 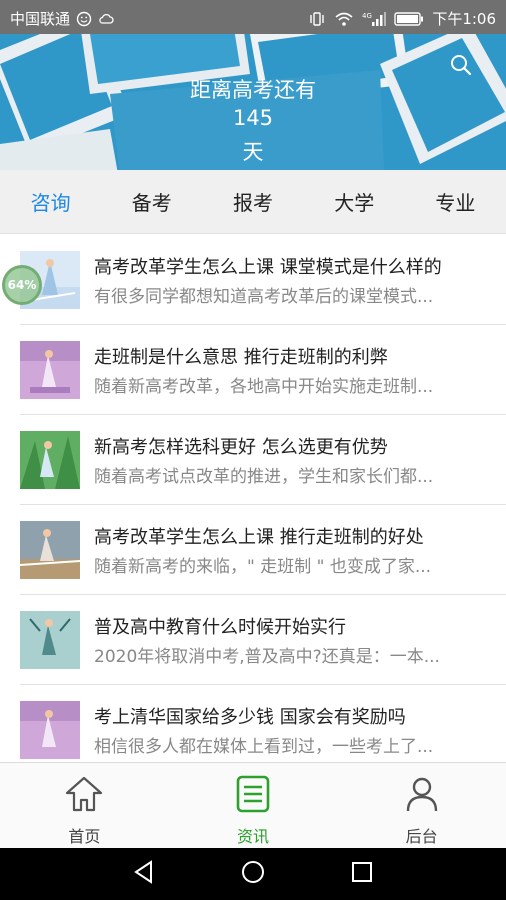 What do you see at coordinates (259, 537) in the screenshot?
I see `article-title: 高考改革学生怎么上课 推行走班制的好处` at bounding box center [259, 537].